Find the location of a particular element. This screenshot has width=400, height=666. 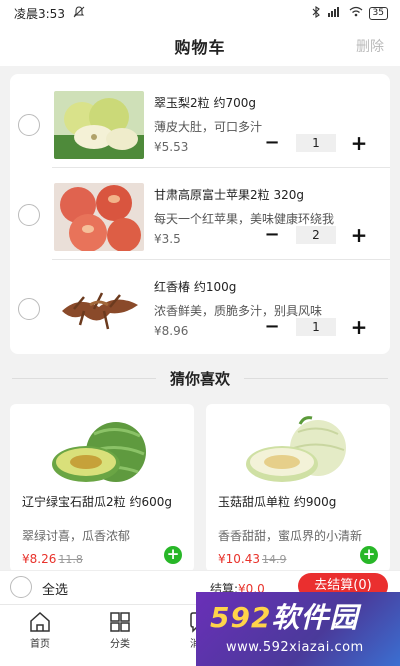

home-icon is located at coordinates (40, 622).